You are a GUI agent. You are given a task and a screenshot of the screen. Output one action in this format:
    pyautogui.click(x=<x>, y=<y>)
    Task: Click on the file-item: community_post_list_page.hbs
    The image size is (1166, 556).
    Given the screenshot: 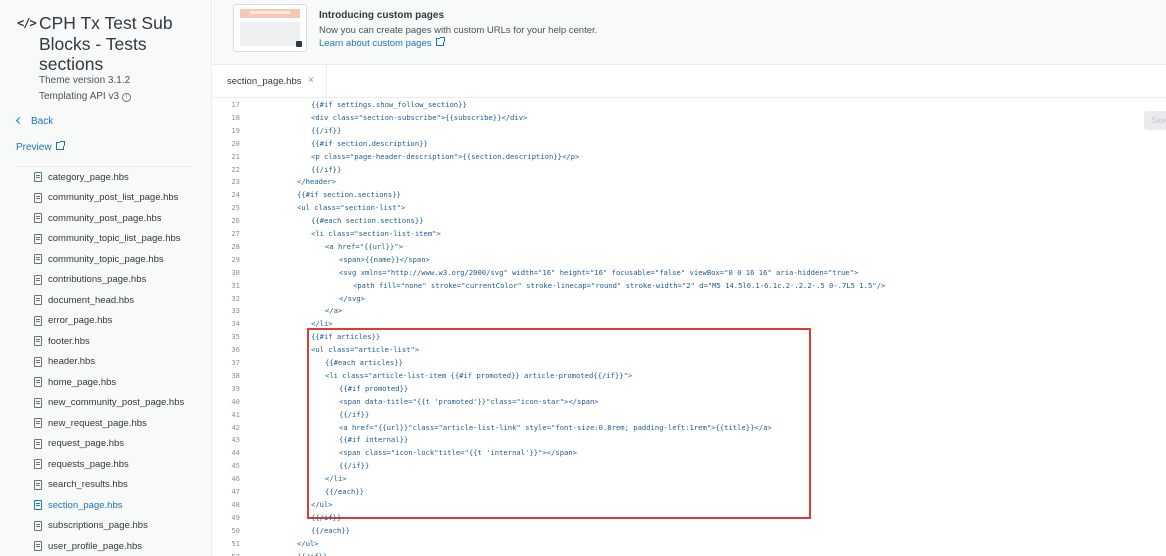 What is the action you would take?
    pyautogui.click(x=109, y=198)
    